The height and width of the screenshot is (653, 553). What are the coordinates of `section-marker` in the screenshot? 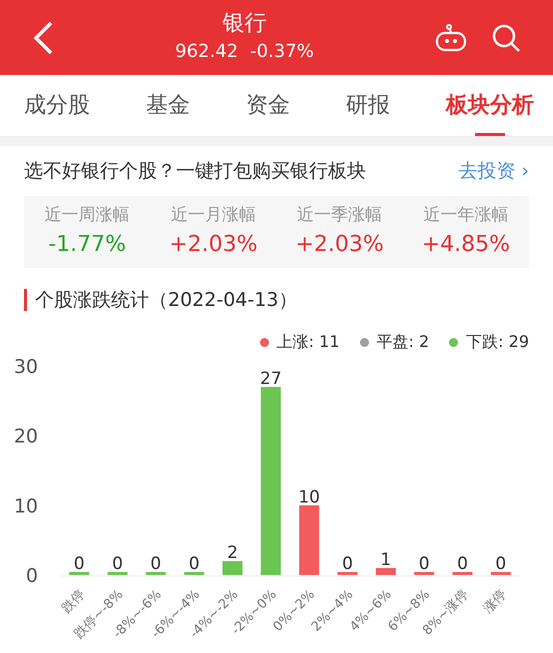 It's located at (25, 300).